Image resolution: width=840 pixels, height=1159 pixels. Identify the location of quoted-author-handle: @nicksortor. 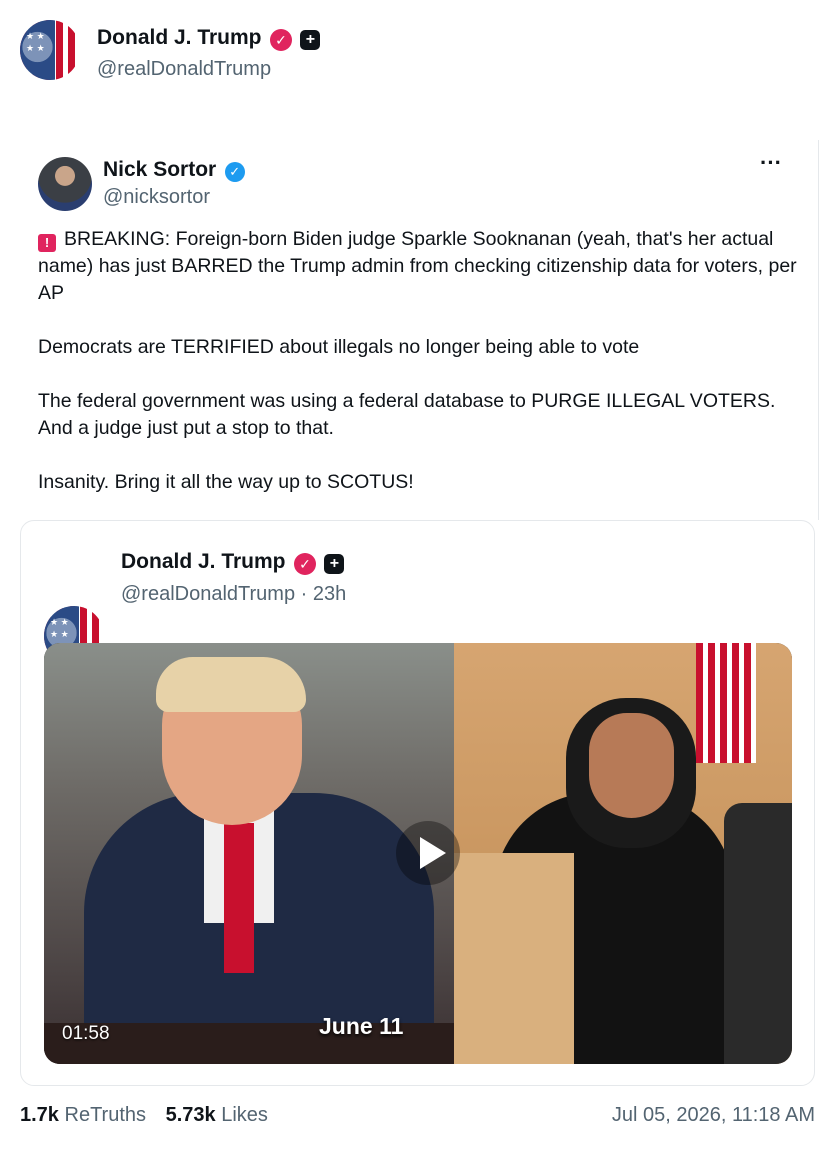
(156, 197).